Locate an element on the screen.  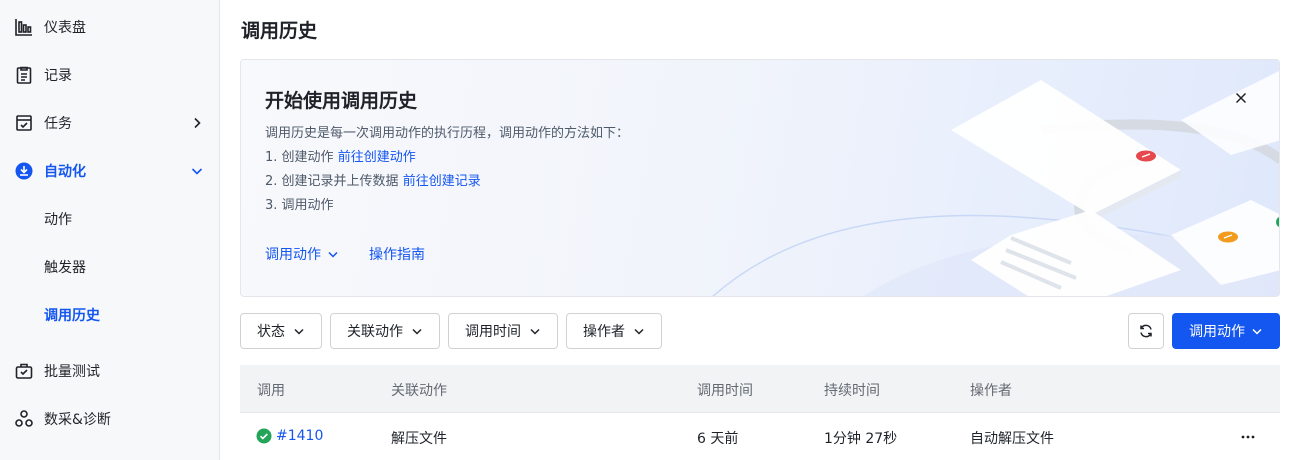
operation-guide-link: 操作指南 is located at coordinates (397, 254).